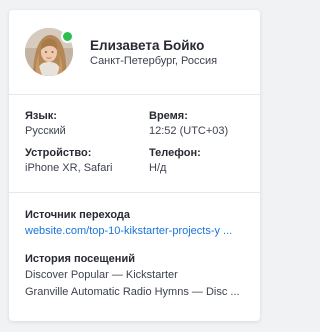 The image size is (320, 332). Describe the element at coordinates (134, 94) in the screenshot. I see `header-divider` at that location.